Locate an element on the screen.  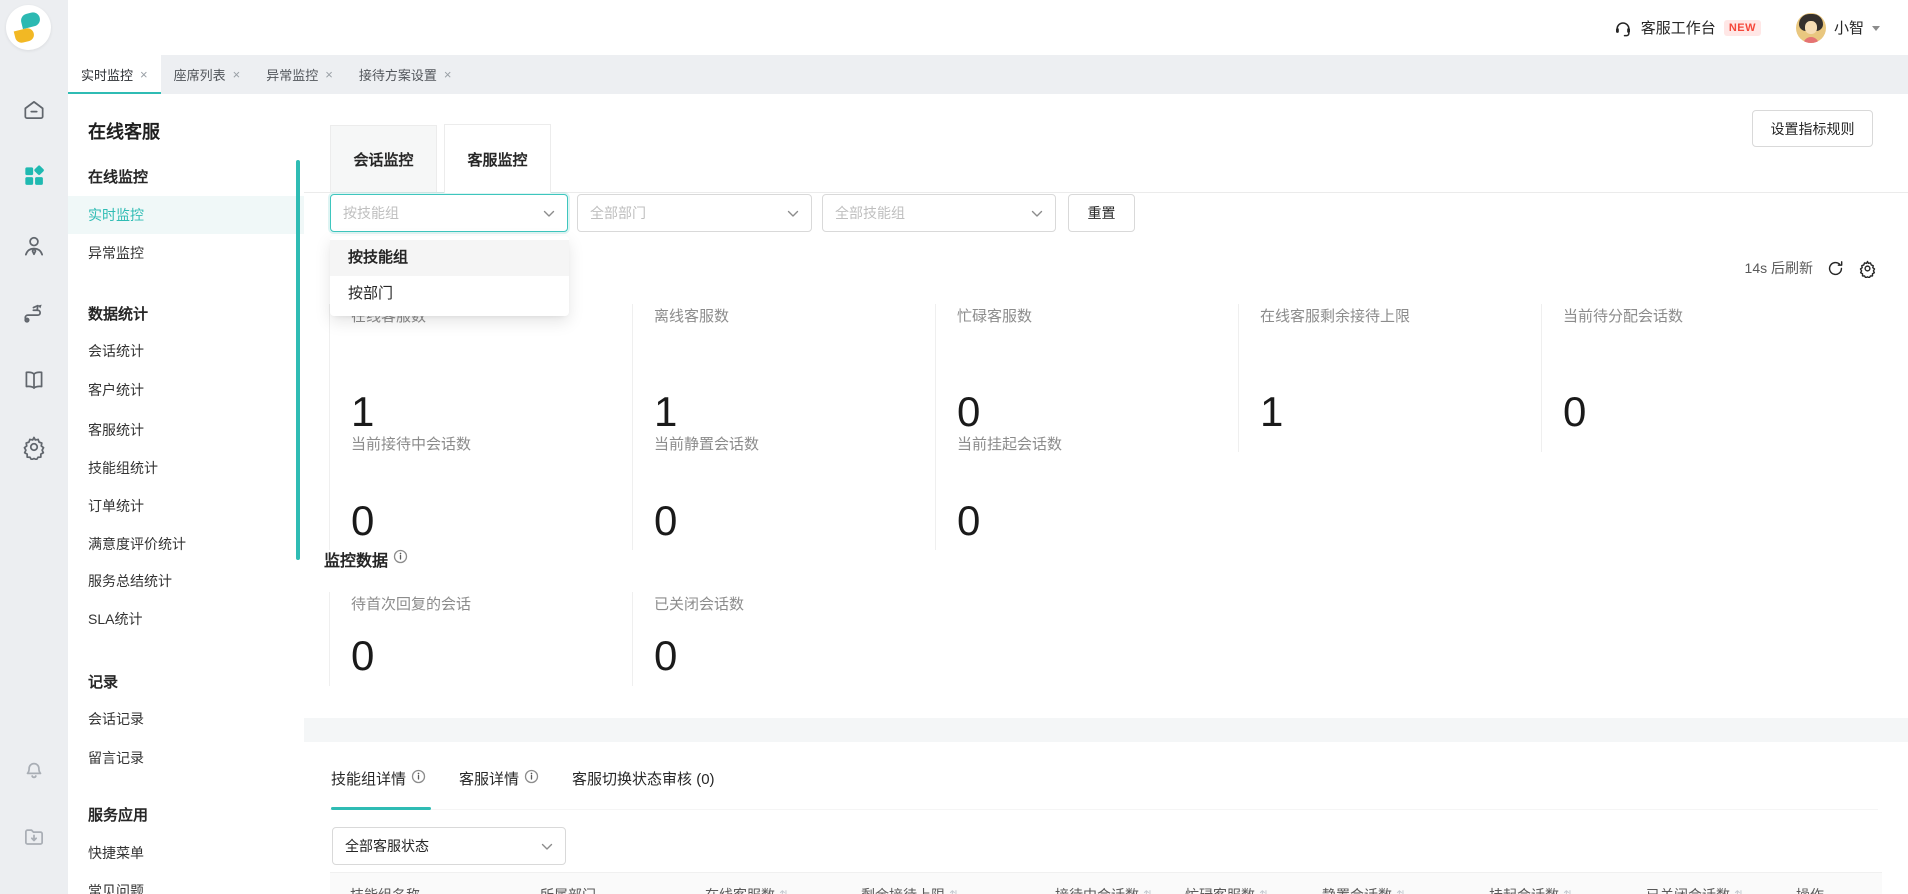
active-tab-inkbar is located at coordinates (381, 808).